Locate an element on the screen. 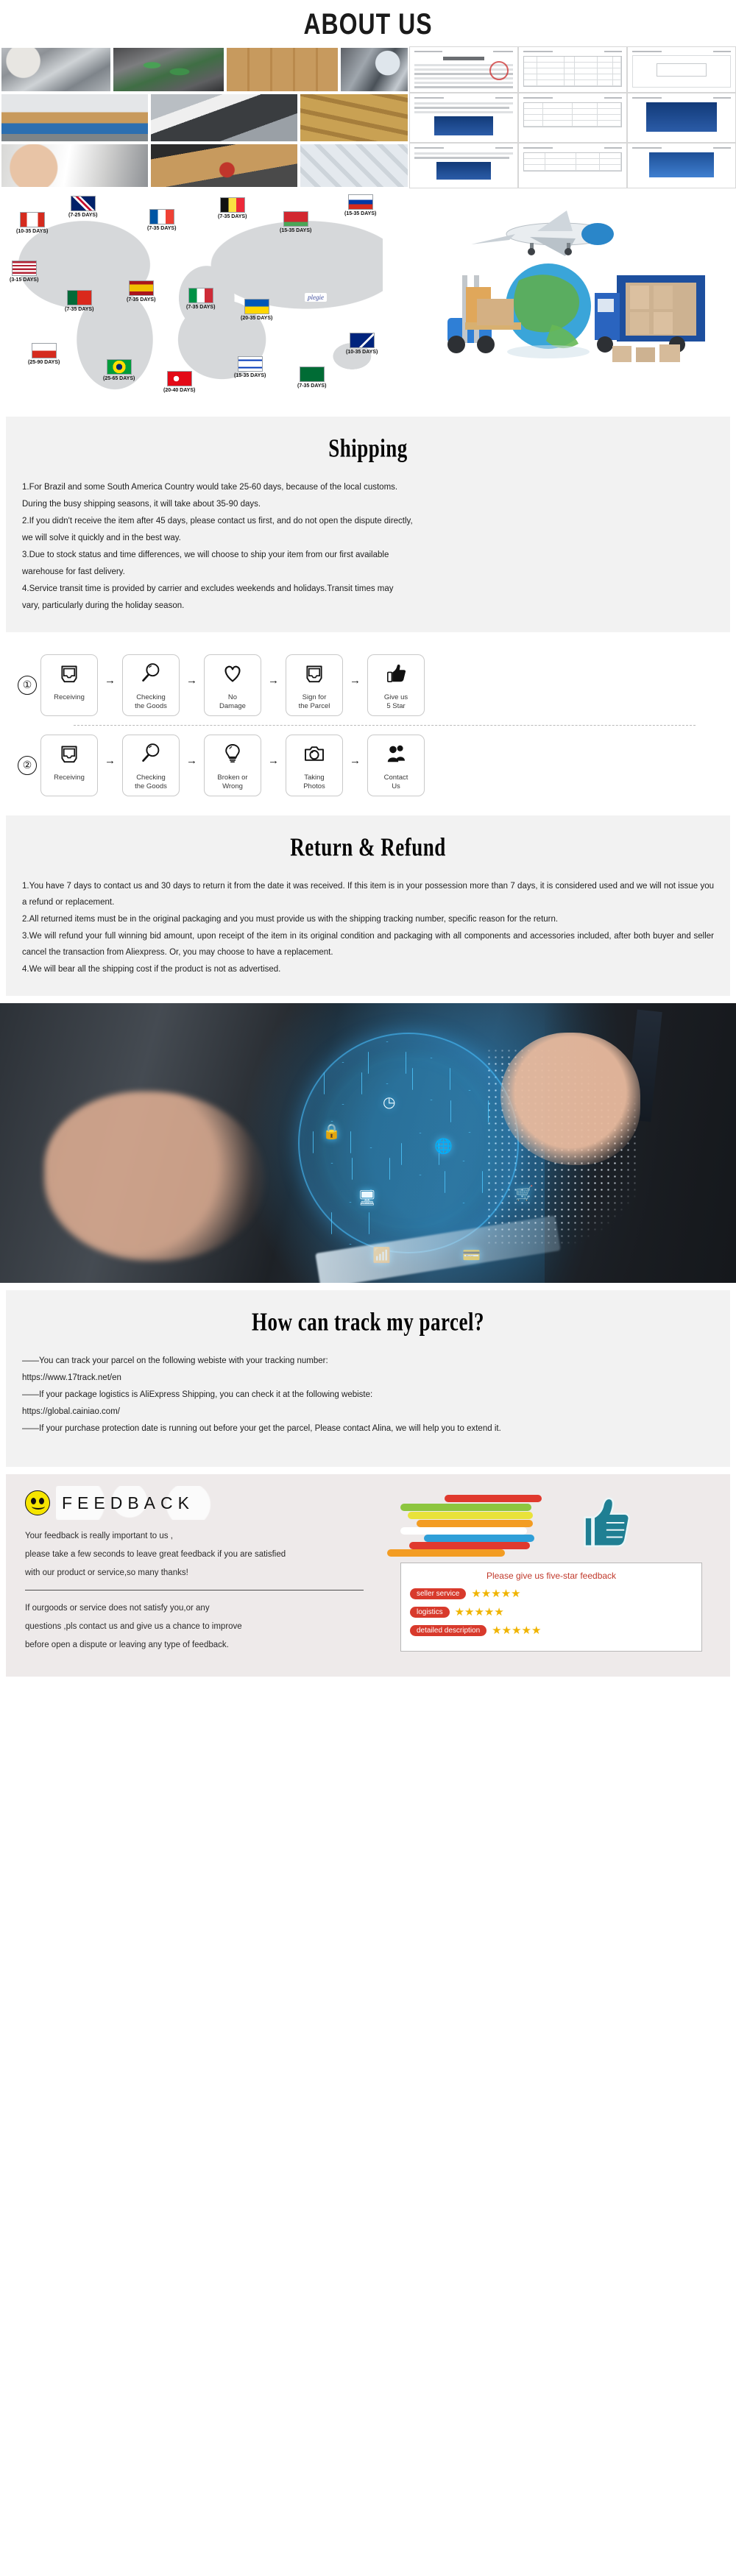  delivery-time-label: (20-40 DAYS) is located at coordinates (179, 390).